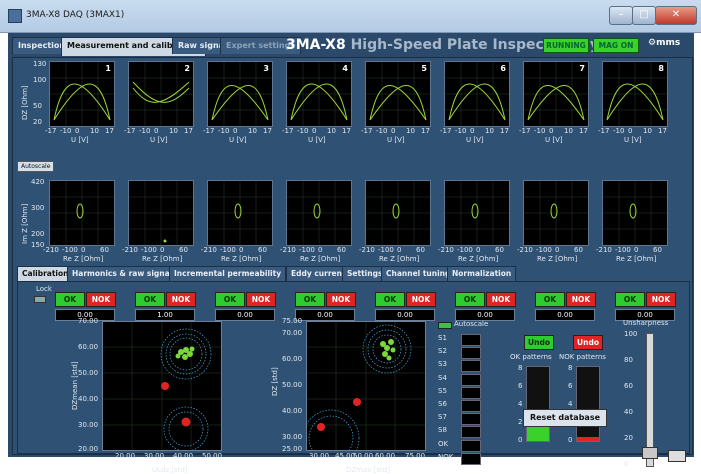 Image resolution: width=701 pixels, height=474 pixels. What do you see at coordinates (88, 321) in the screenshot?
I see `tick-label: 70.00` at bounding box center [88, 321].